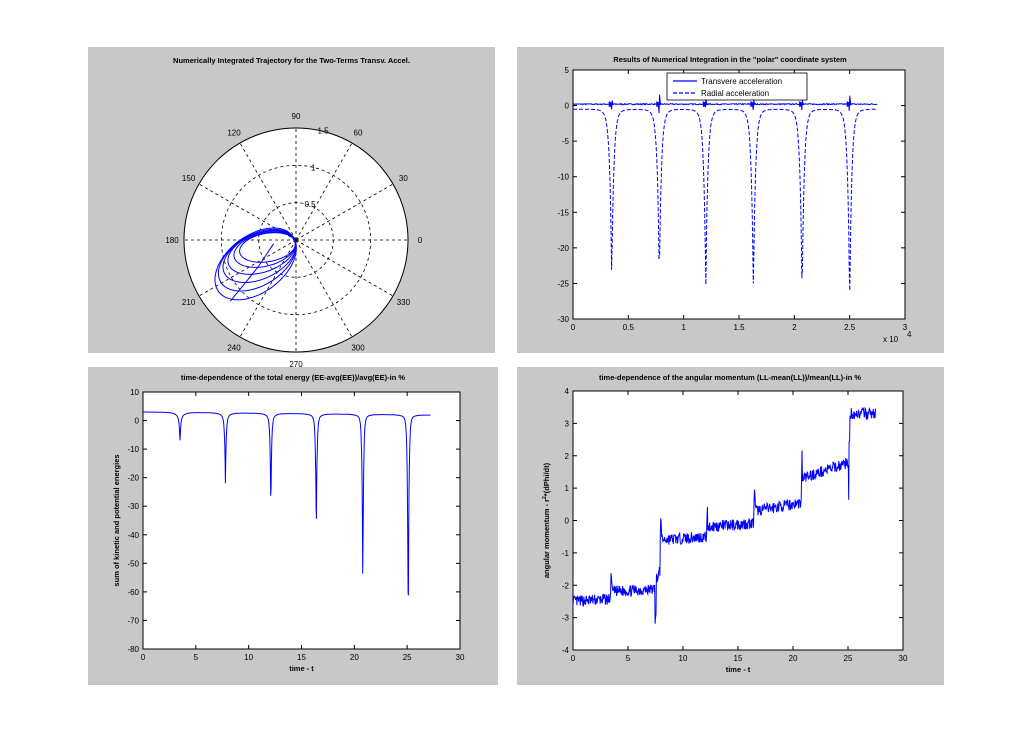 The image size is (1035, 732). Describe the element at coordinates (909, 334) in the screenshot. I see `x-exponent-power: 4` at that location.